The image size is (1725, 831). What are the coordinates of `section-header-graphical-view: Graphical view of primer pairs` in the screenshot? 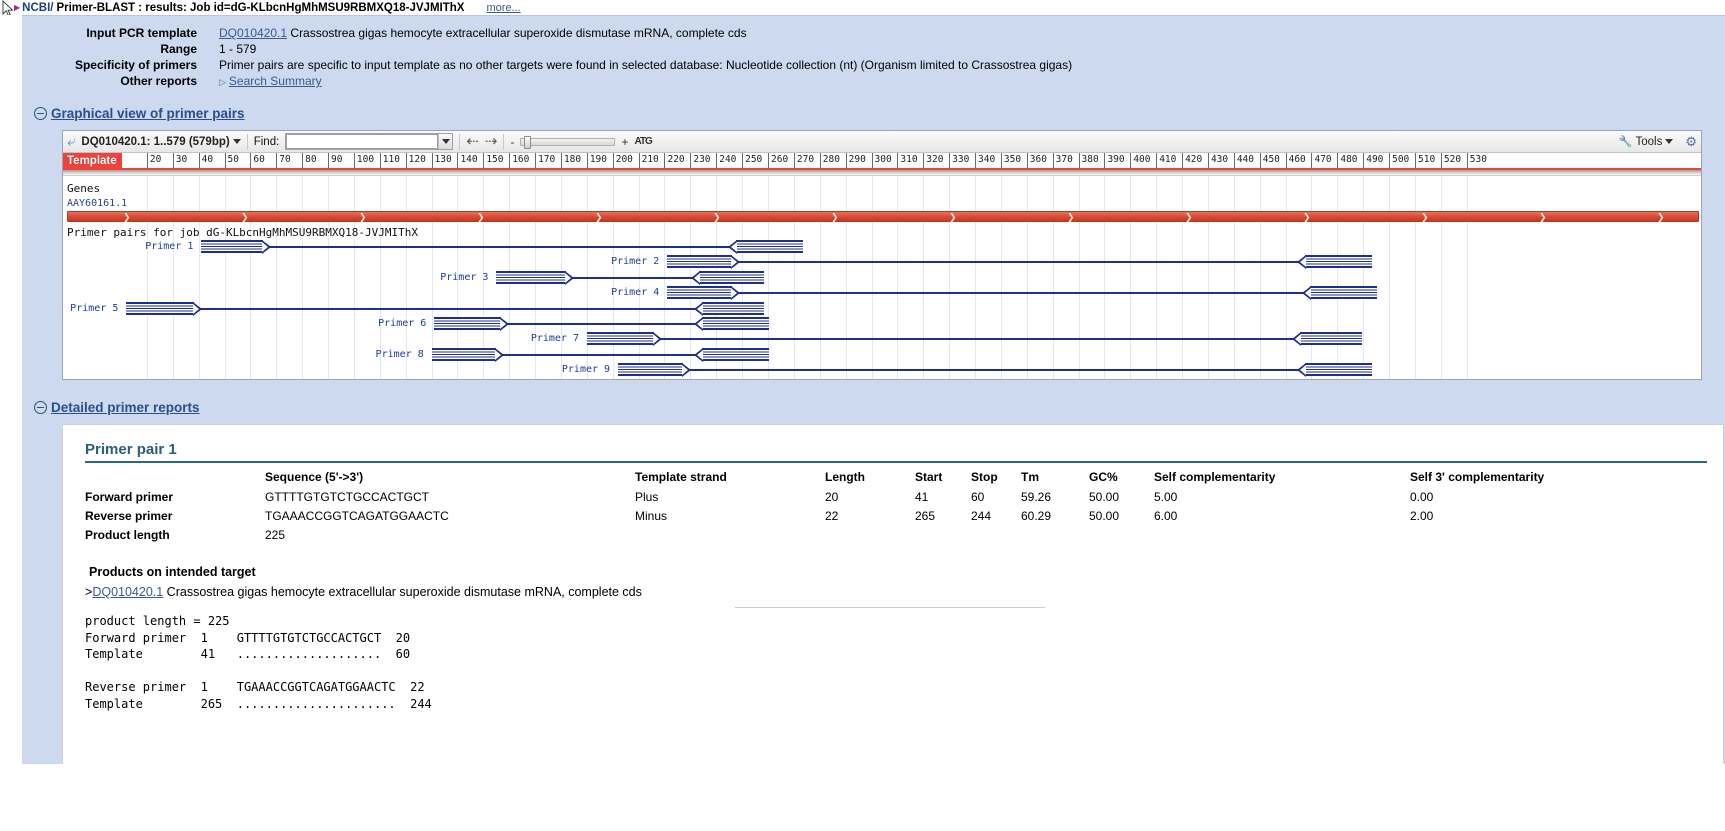 It's located at (873, 113).